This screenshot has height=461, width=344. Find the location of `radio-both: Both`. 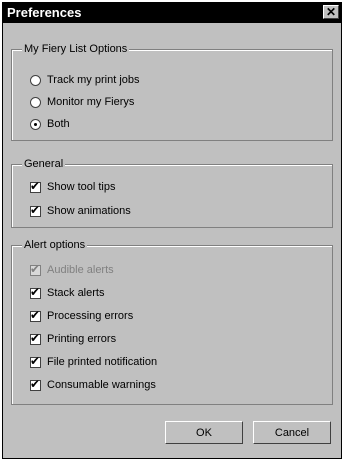

radio-both: Both is located at coordinates (50, 124).